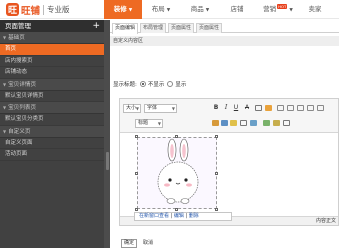 The width and height of the screenshot is (339, 248). I want to click on tab-page-properties: 页面属性, so click(181, 28).